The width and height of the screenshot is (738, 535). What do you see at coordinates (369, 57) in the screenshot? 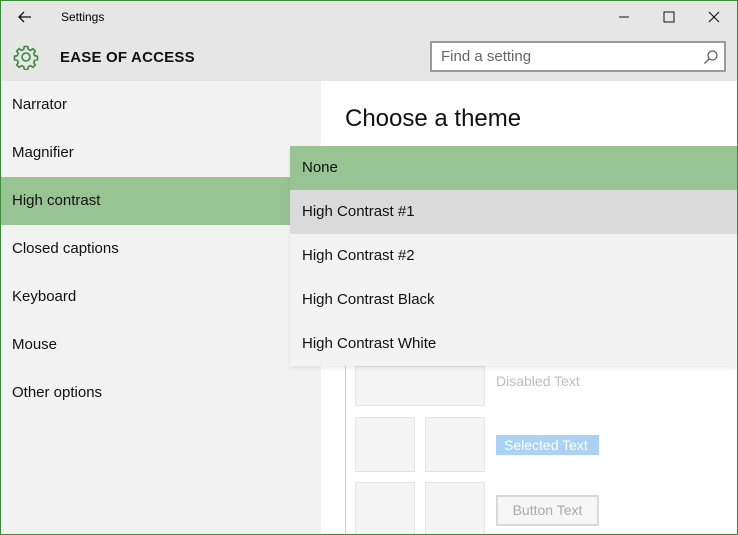
I see `page-header: EASE OF ACCESS` at bounding box center [369, 57].